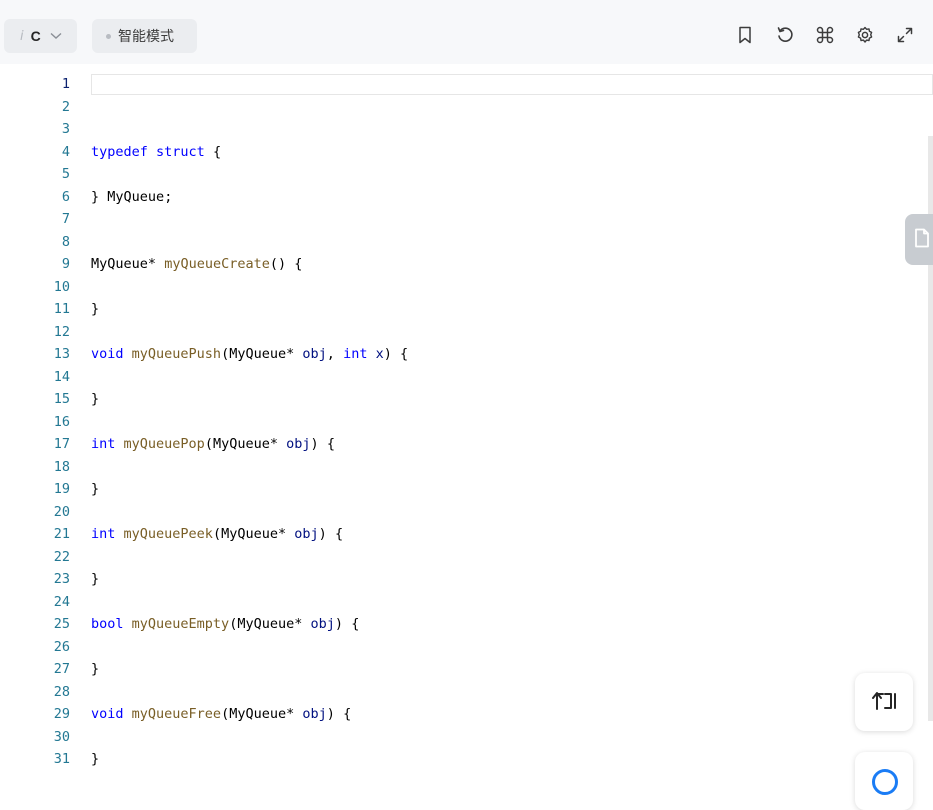 This screenshot has width=933, height=810. I want to click on line-number: 12, so click(61, 331).